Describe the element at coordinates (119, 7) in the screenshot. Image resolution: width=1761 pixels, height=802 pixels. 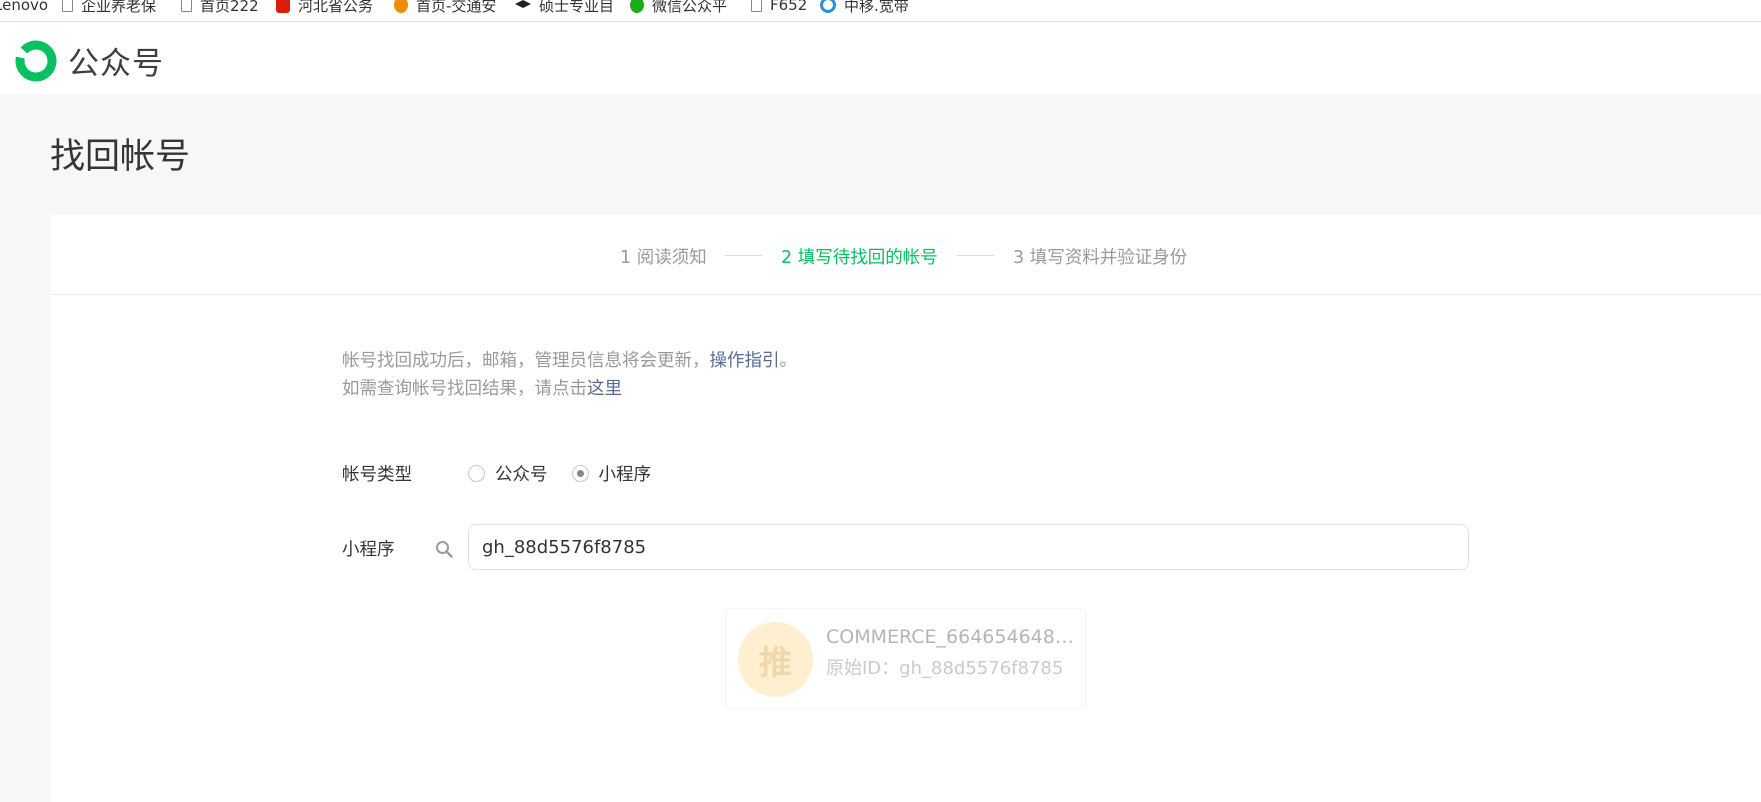
I see `bookmark-label: 企业养老保` at that location.